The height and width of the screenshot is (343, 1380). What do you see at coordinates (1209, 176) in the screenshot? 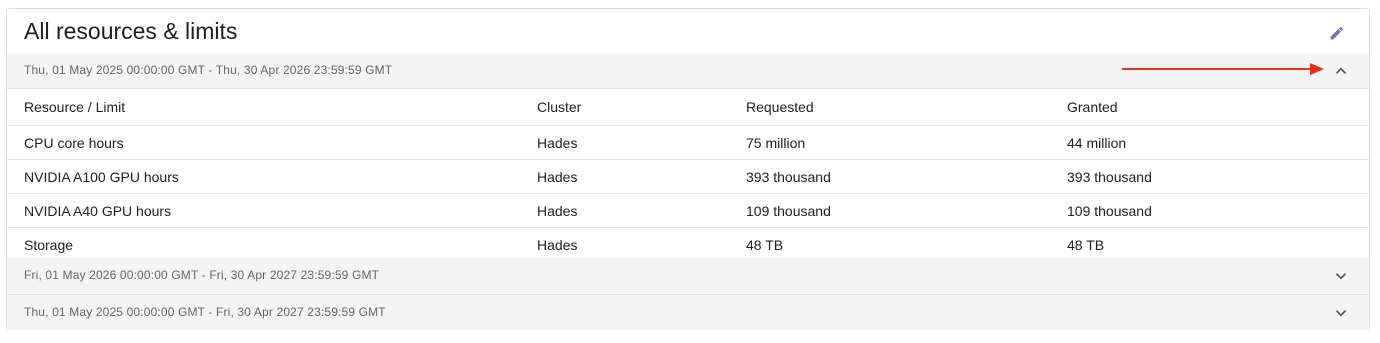
I see `cell-granted: 393 thousand` at bounding box center [1209, 176].